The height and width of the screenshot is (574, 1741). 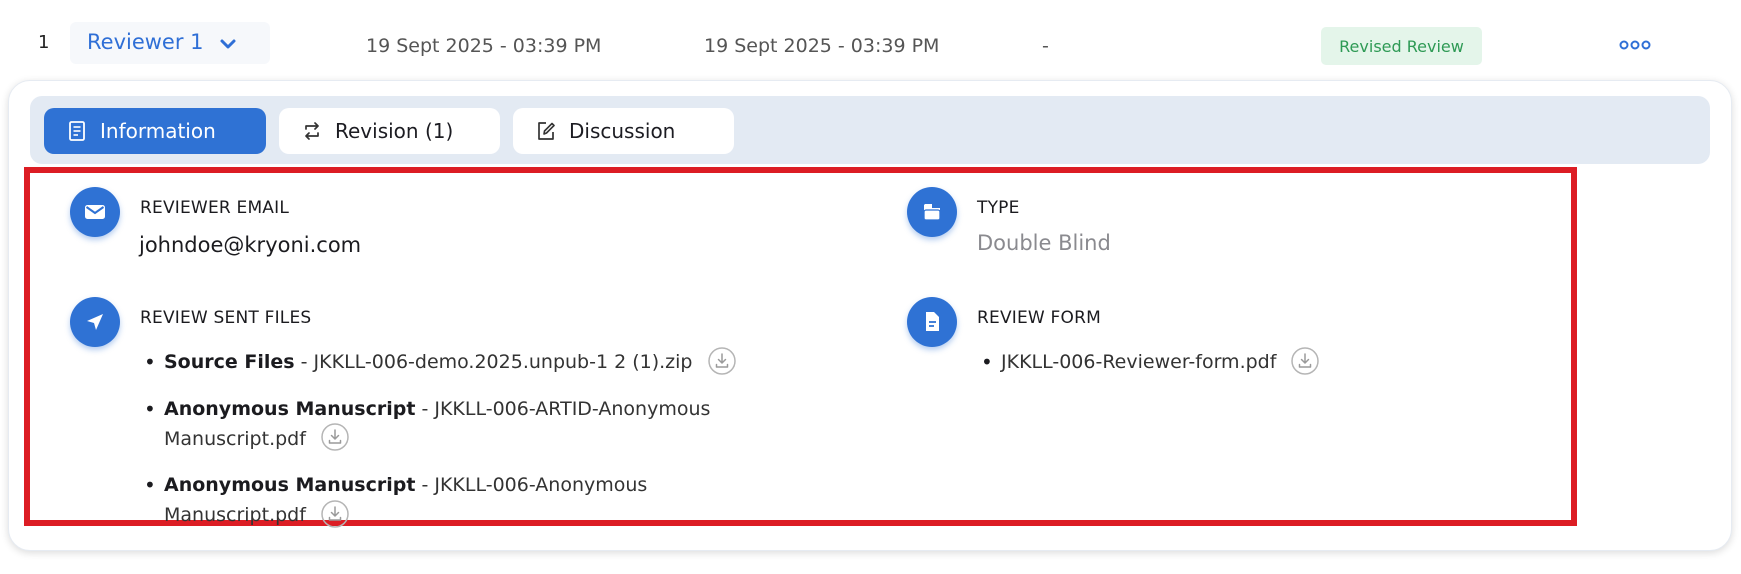 What do you see at coordinates (44, 42) in the screenshot?
I see `row-number: 1` at bounding box center [44, 42].